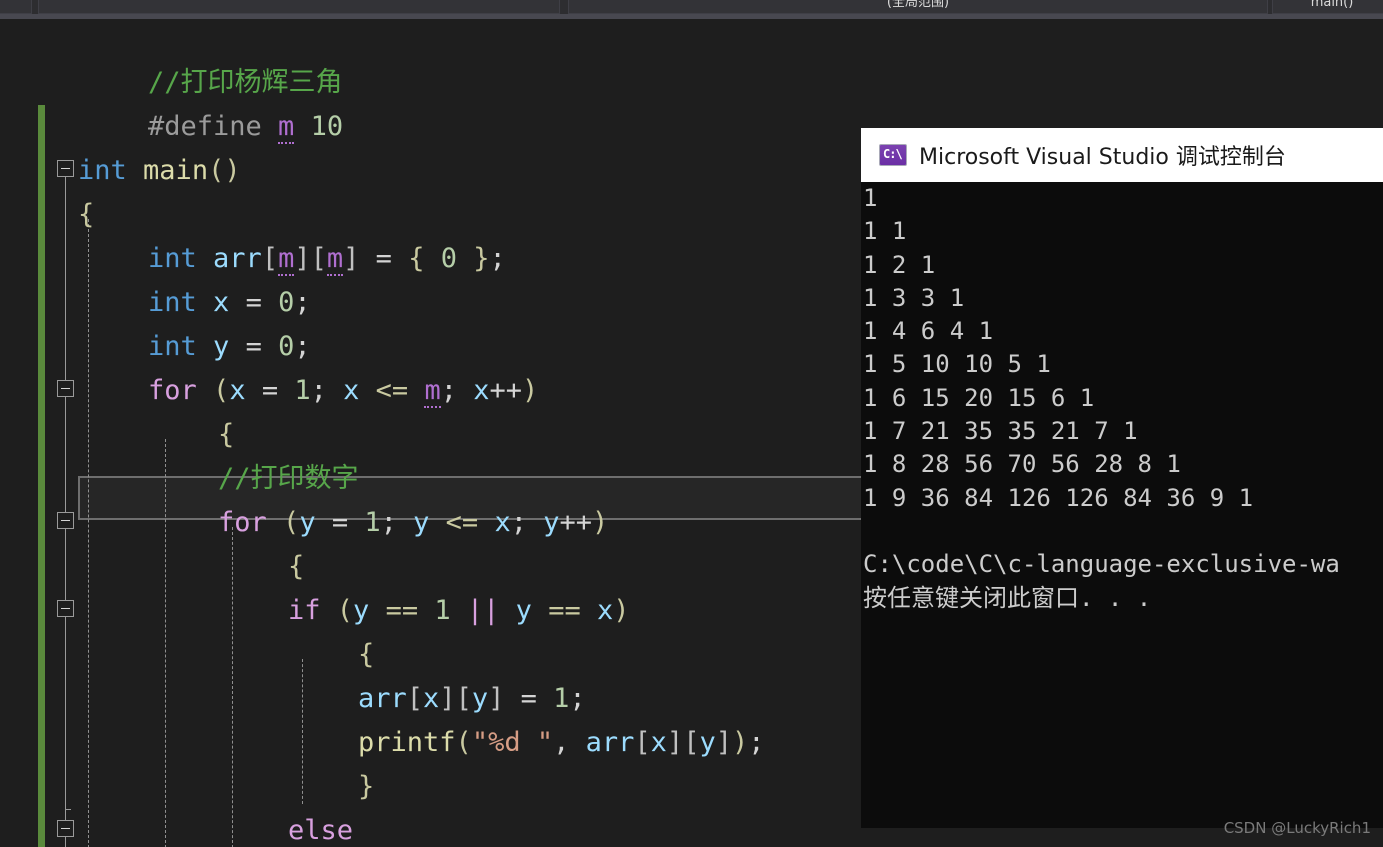 Image resolution: width=1383 pixels, height=847 pixels. Describe the element at coordinates (224, 170) in the screenshot. I see `code-token: ()` at that location.